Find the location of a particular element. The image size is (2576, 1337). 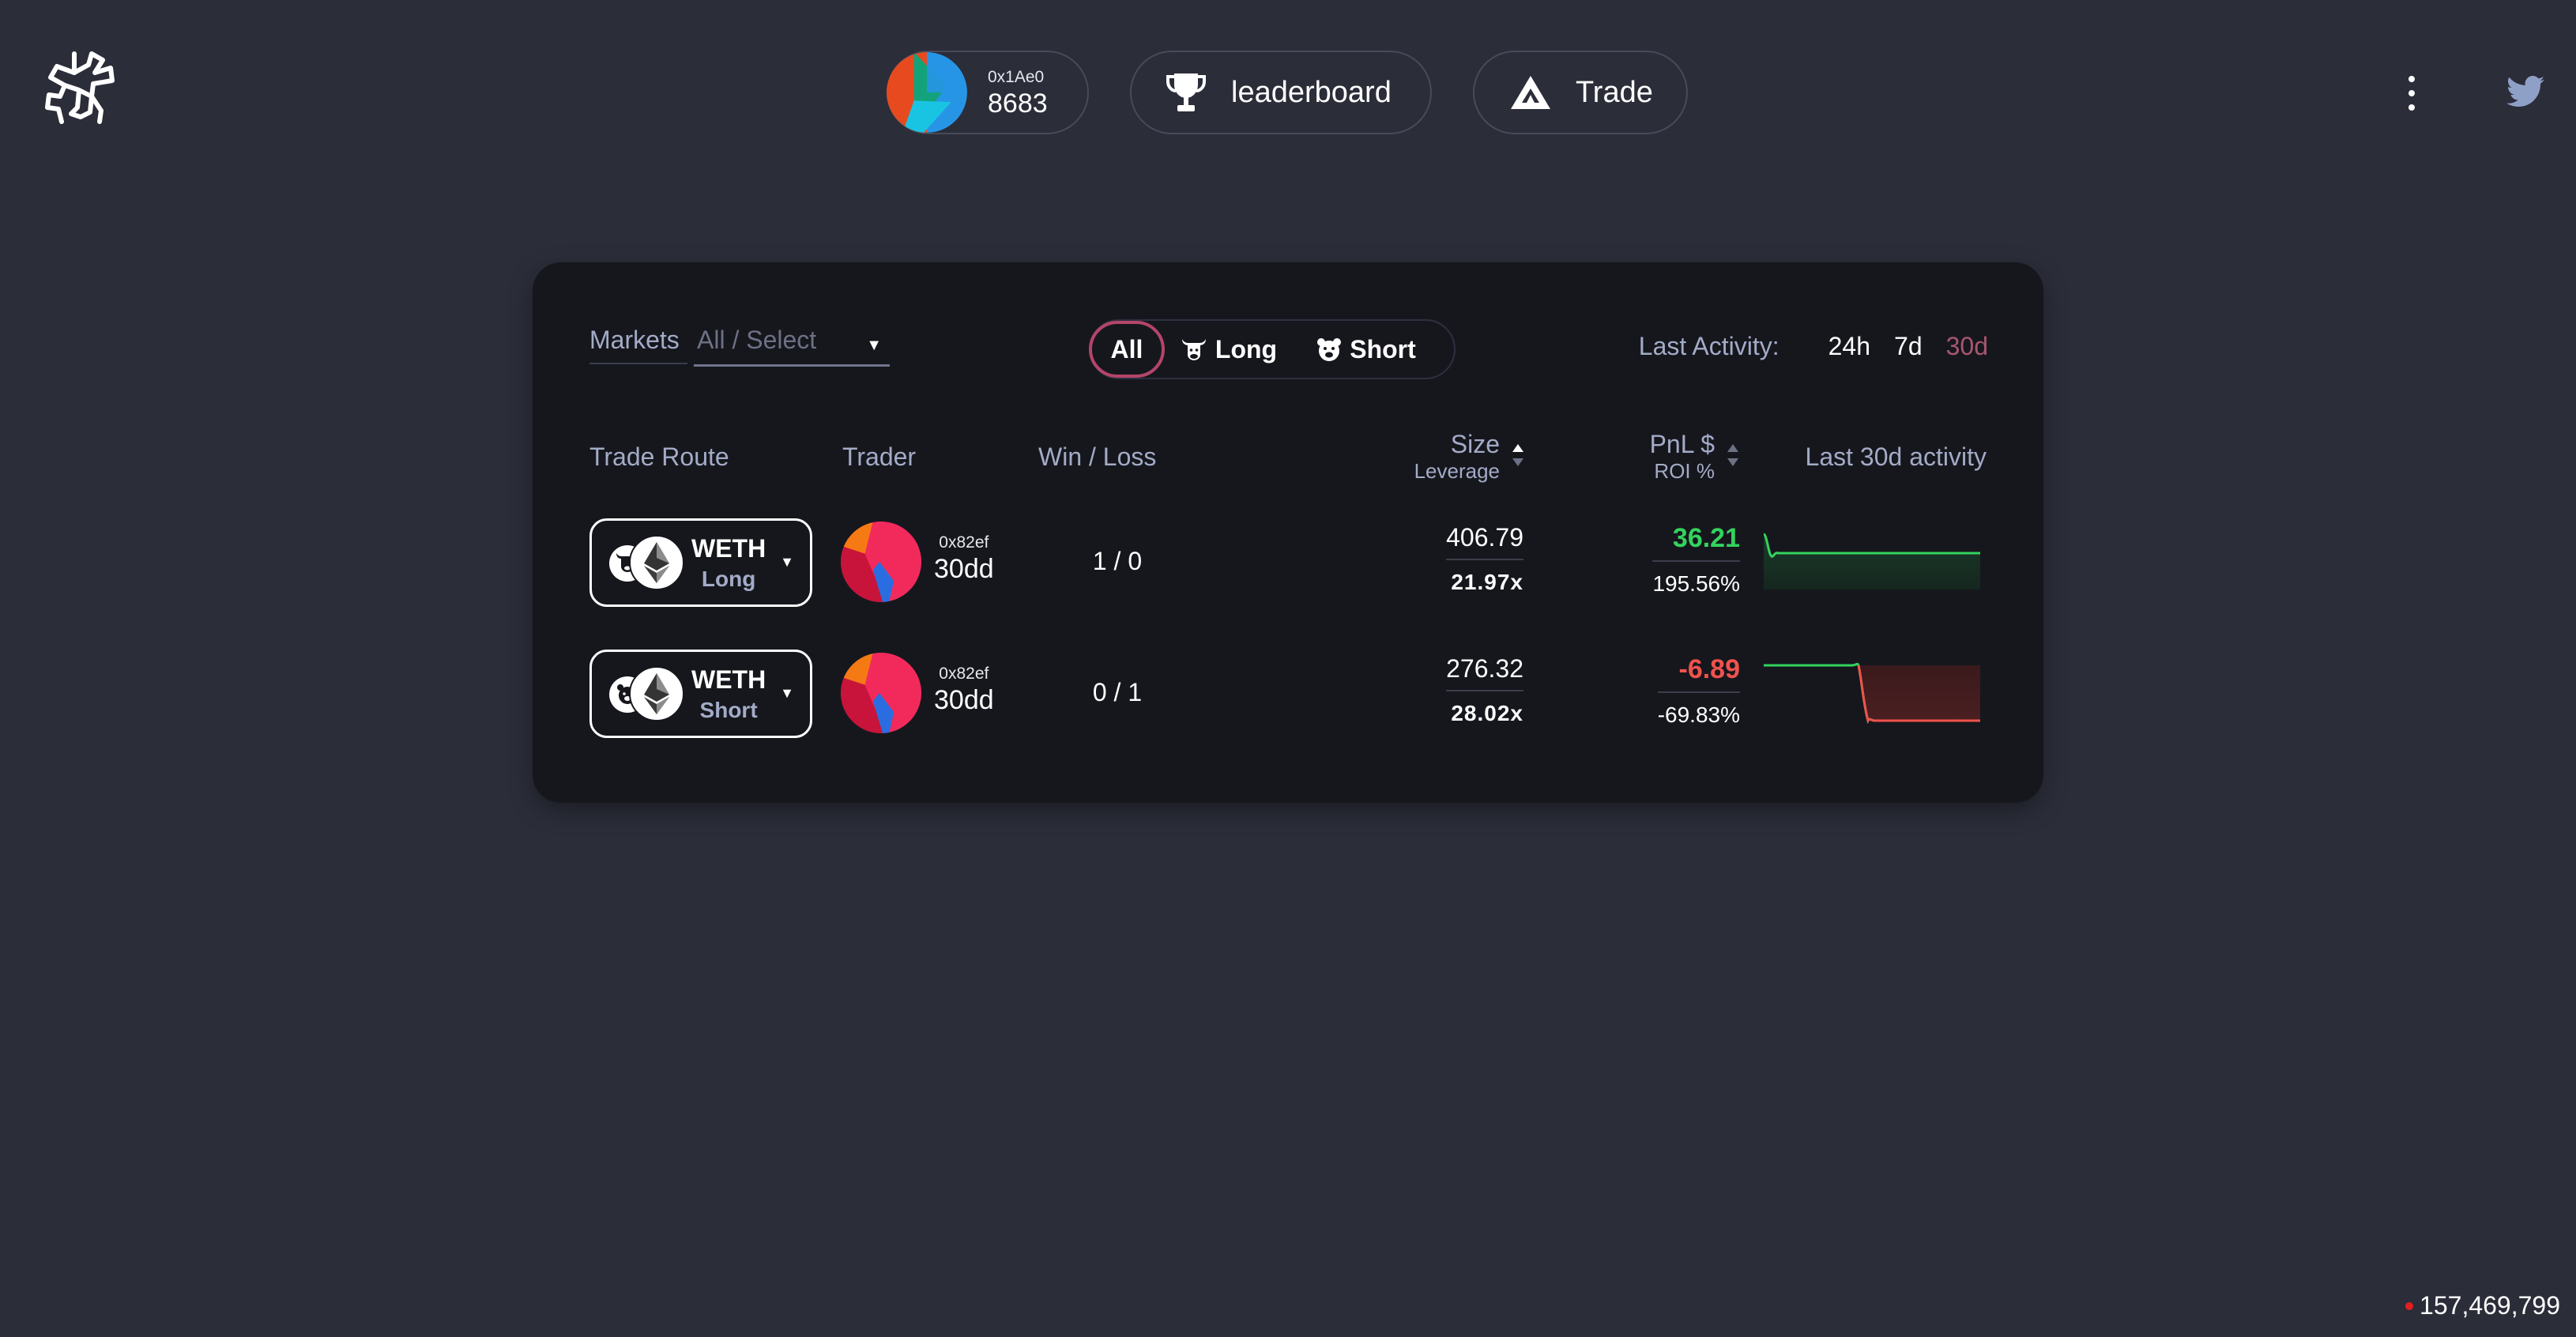

roi-value: -69.83% is located at coordinates (1698, 714).